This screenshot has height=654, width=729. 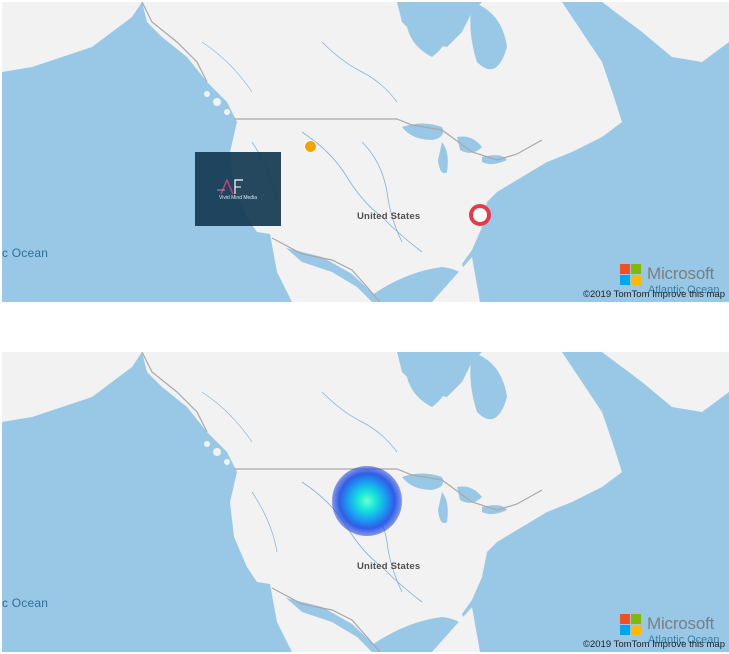 I want to click on red-ring-marker, so click(x=480, y=215).